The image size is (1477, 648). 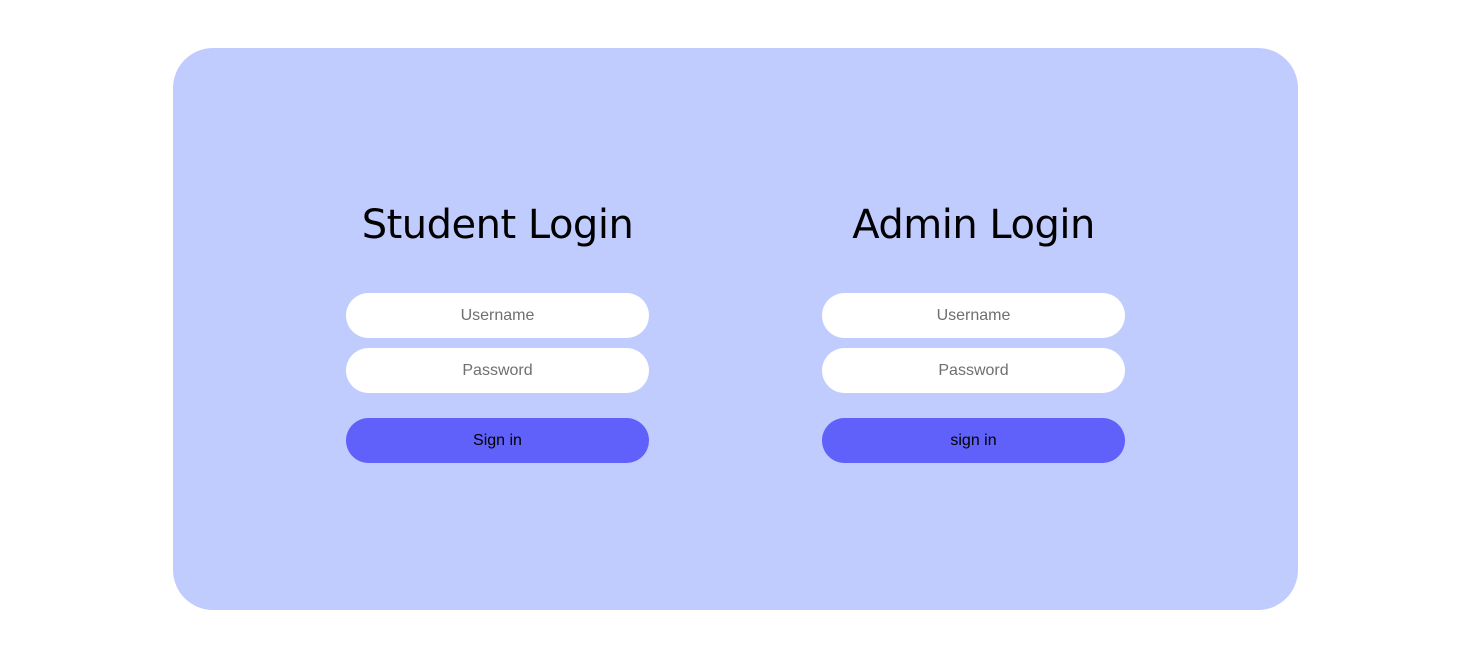 I want to click on student-username-input, so click(x=497, y=315).